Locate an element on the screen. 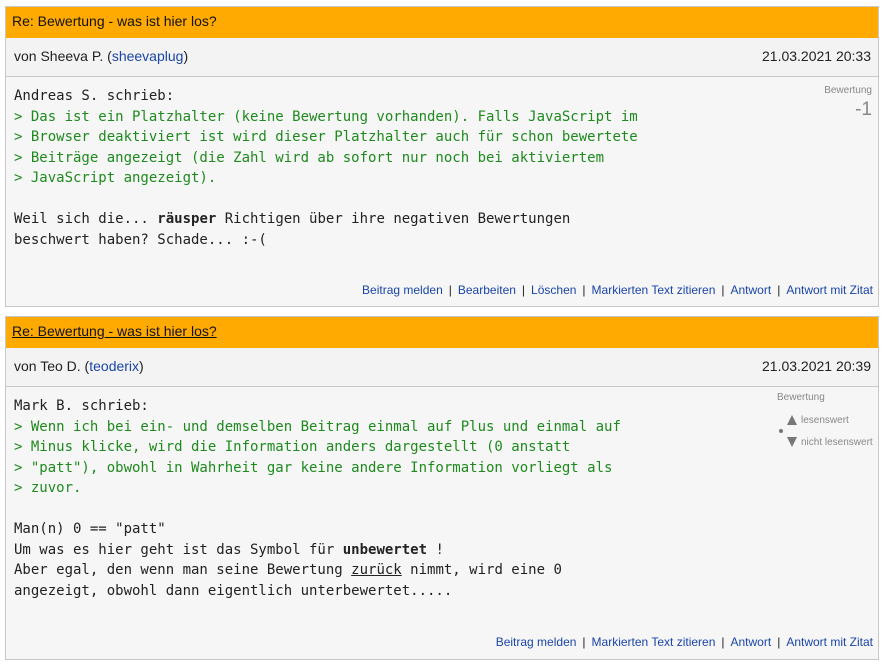 This screenshot has height=666, width=888. text-line: Andreas S. schrieb: is located at coordinates (94, 96).